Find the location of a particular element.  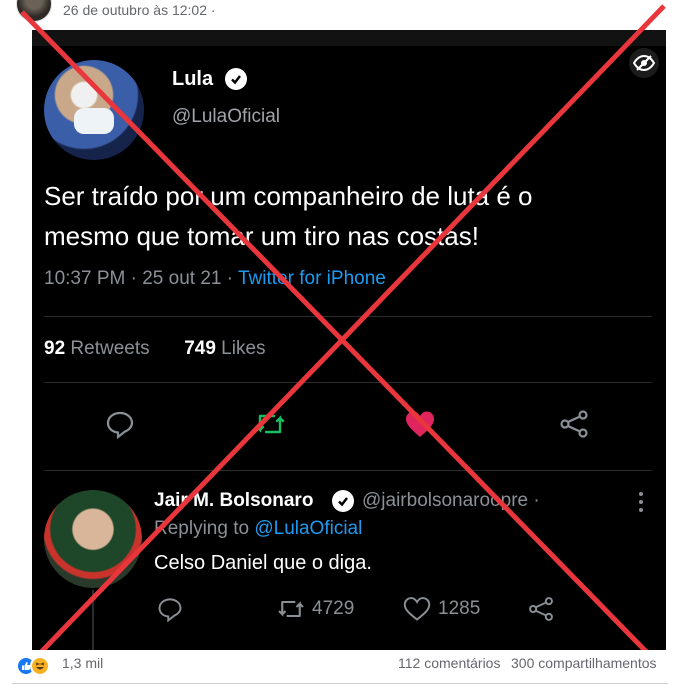

author-avatar is located at coordinates (34, 11).